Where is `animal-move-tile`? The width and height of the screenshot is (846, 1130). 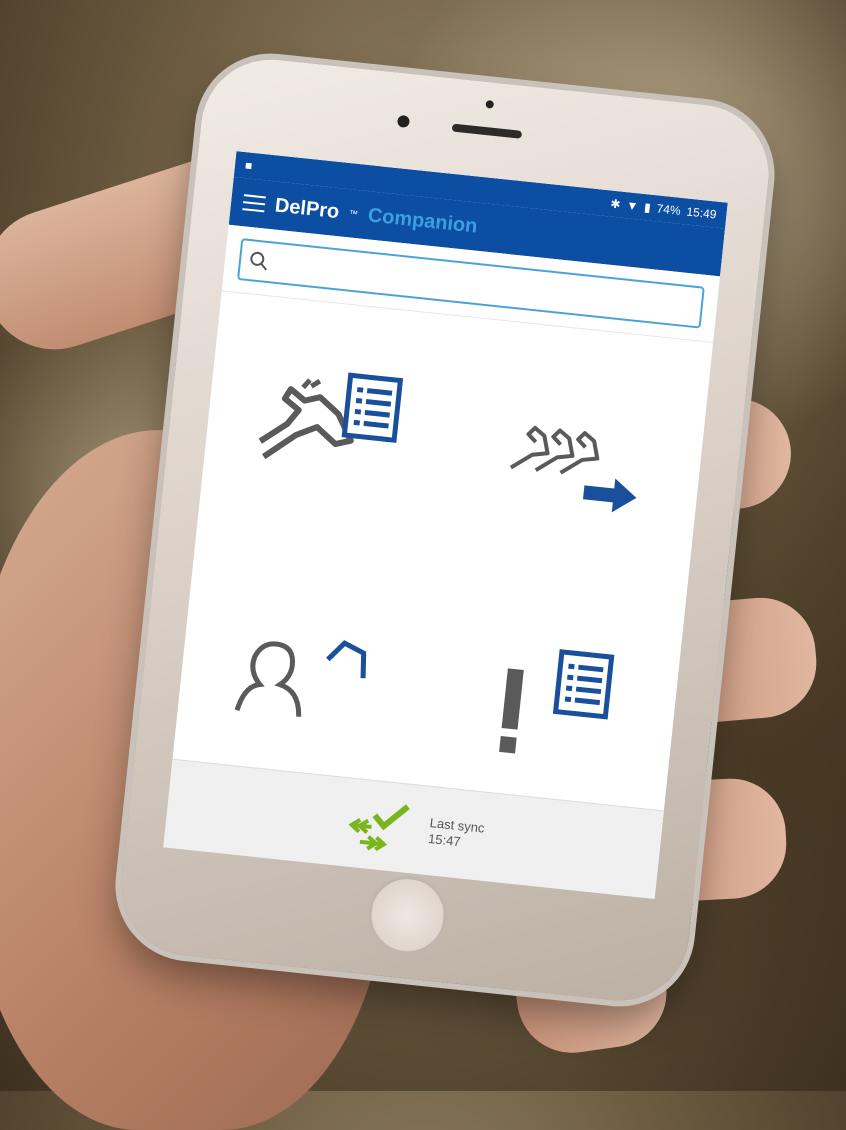 animal-move-tile is located at coordinates (577, 454).